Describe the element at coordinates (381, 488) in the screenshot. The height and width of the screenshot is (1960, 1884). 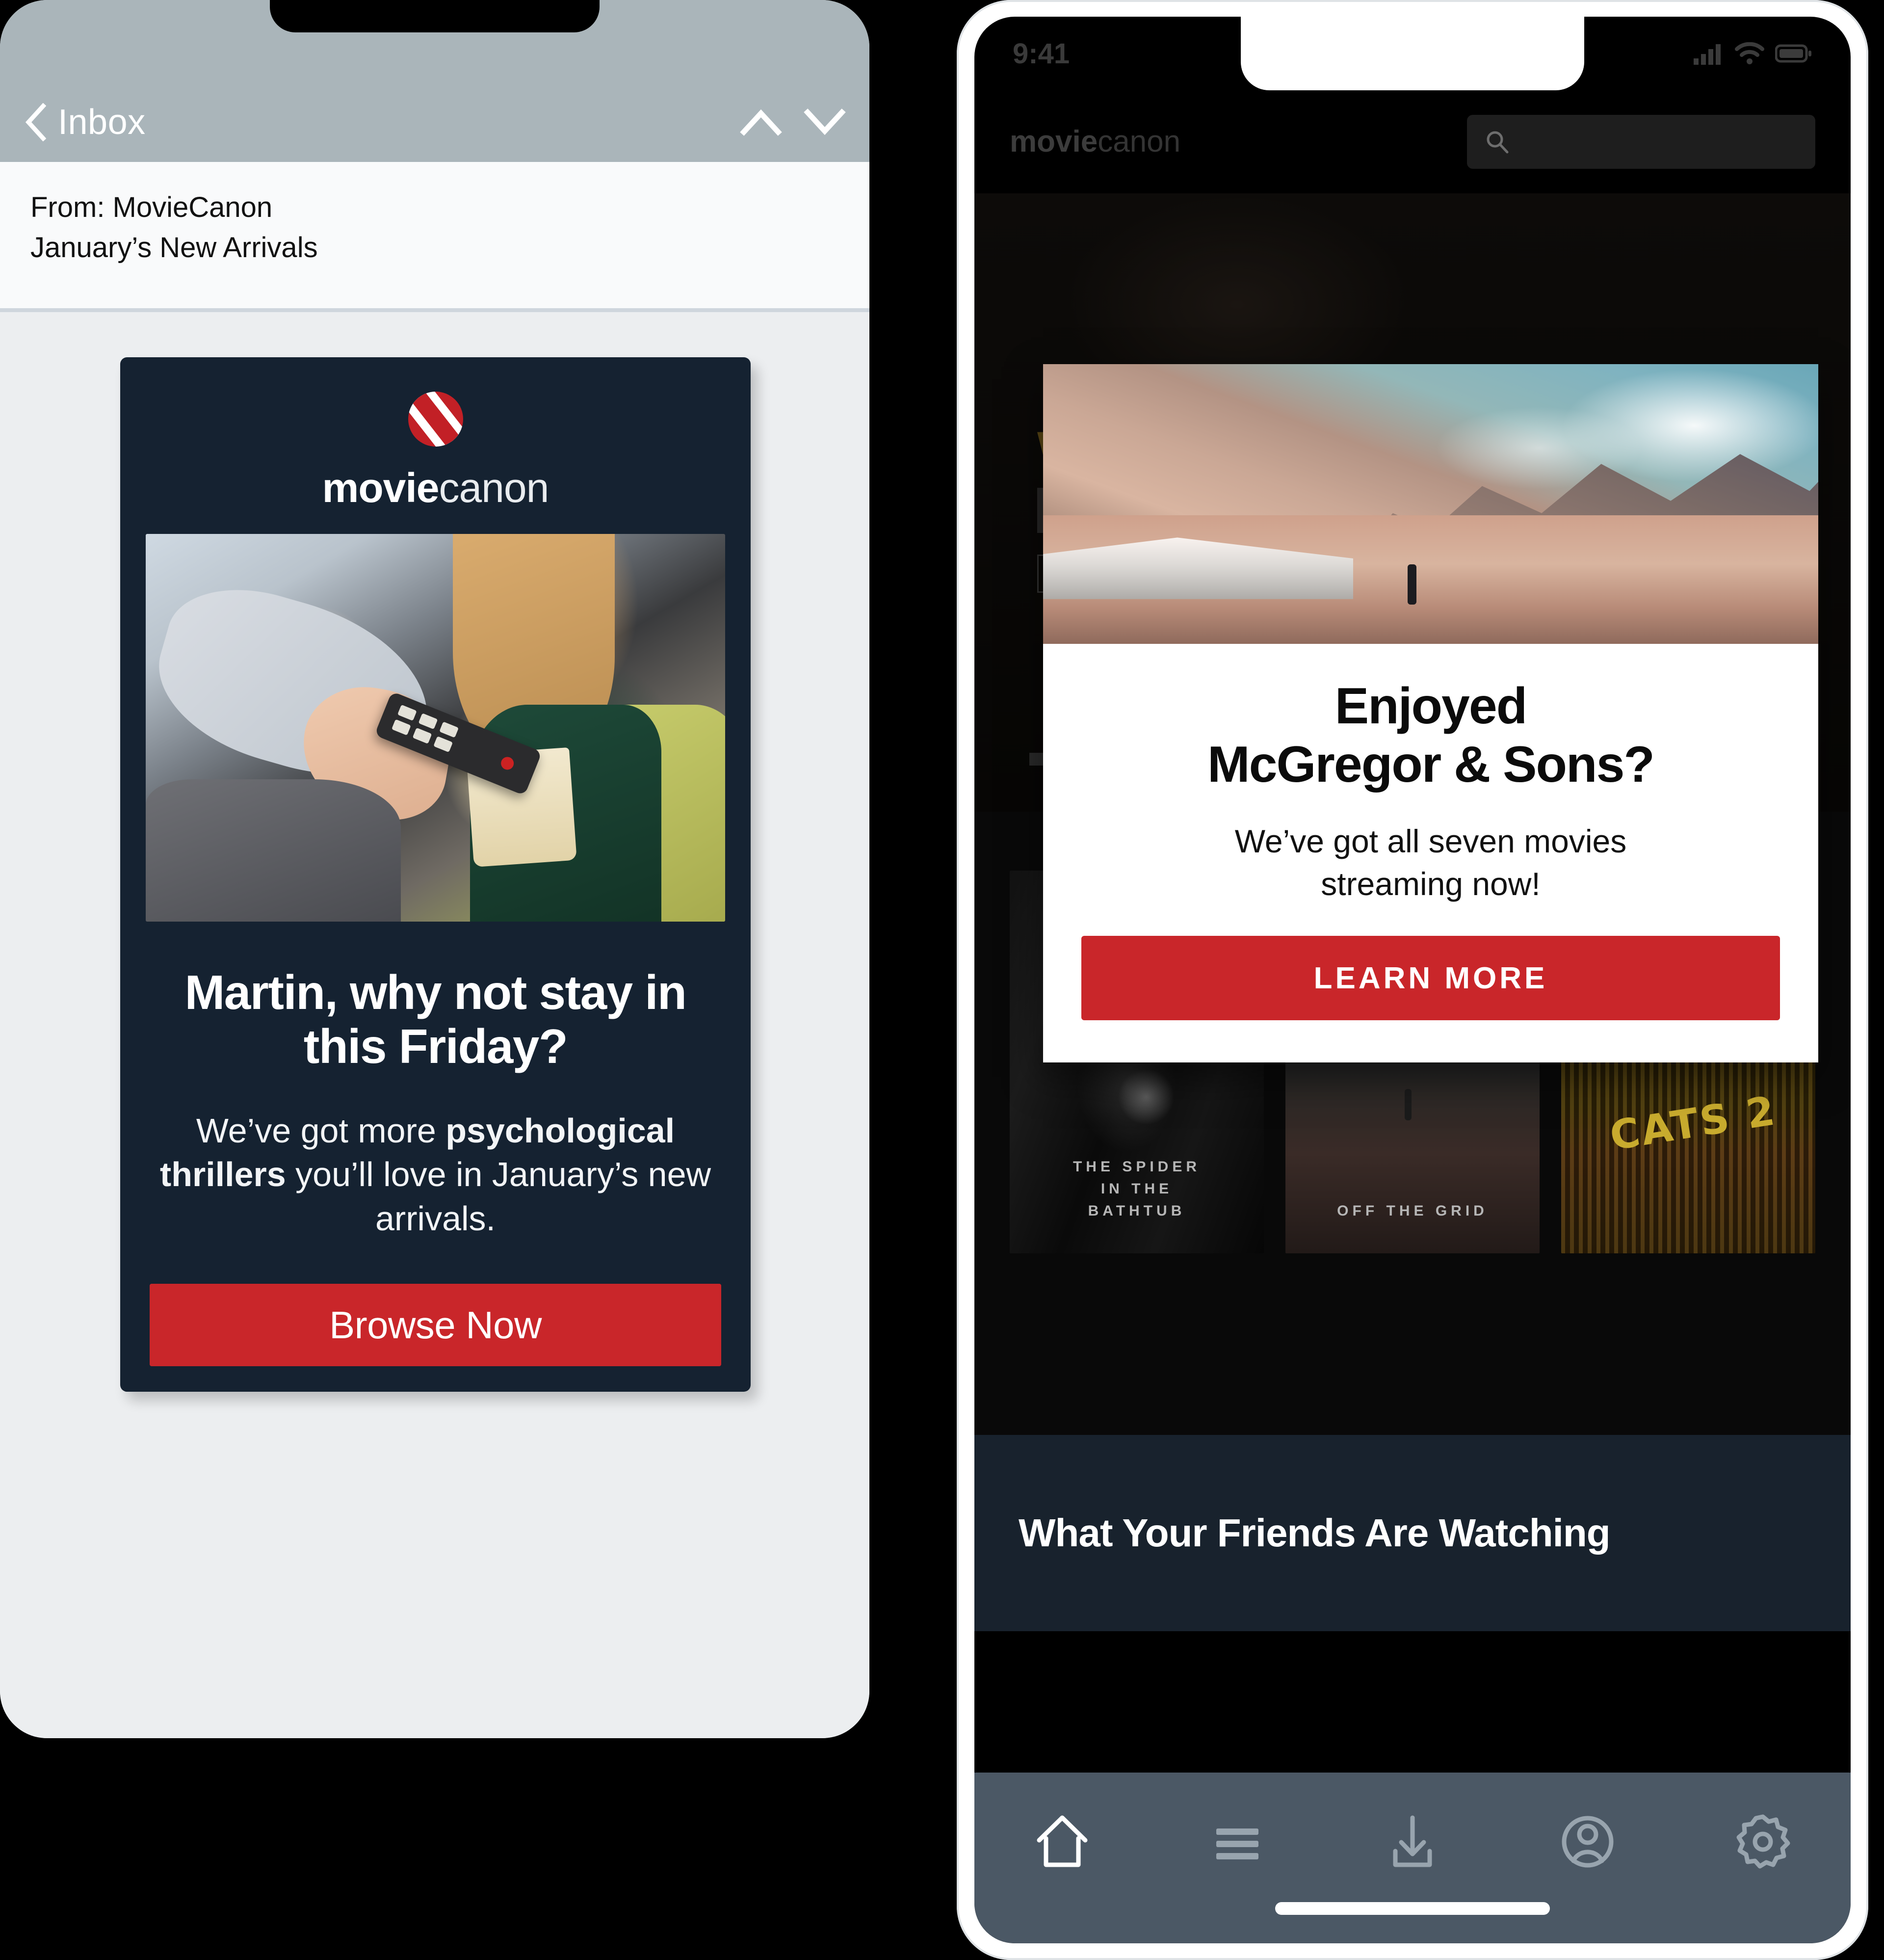
I see `brand-wordmark-bold: movie` at that location.